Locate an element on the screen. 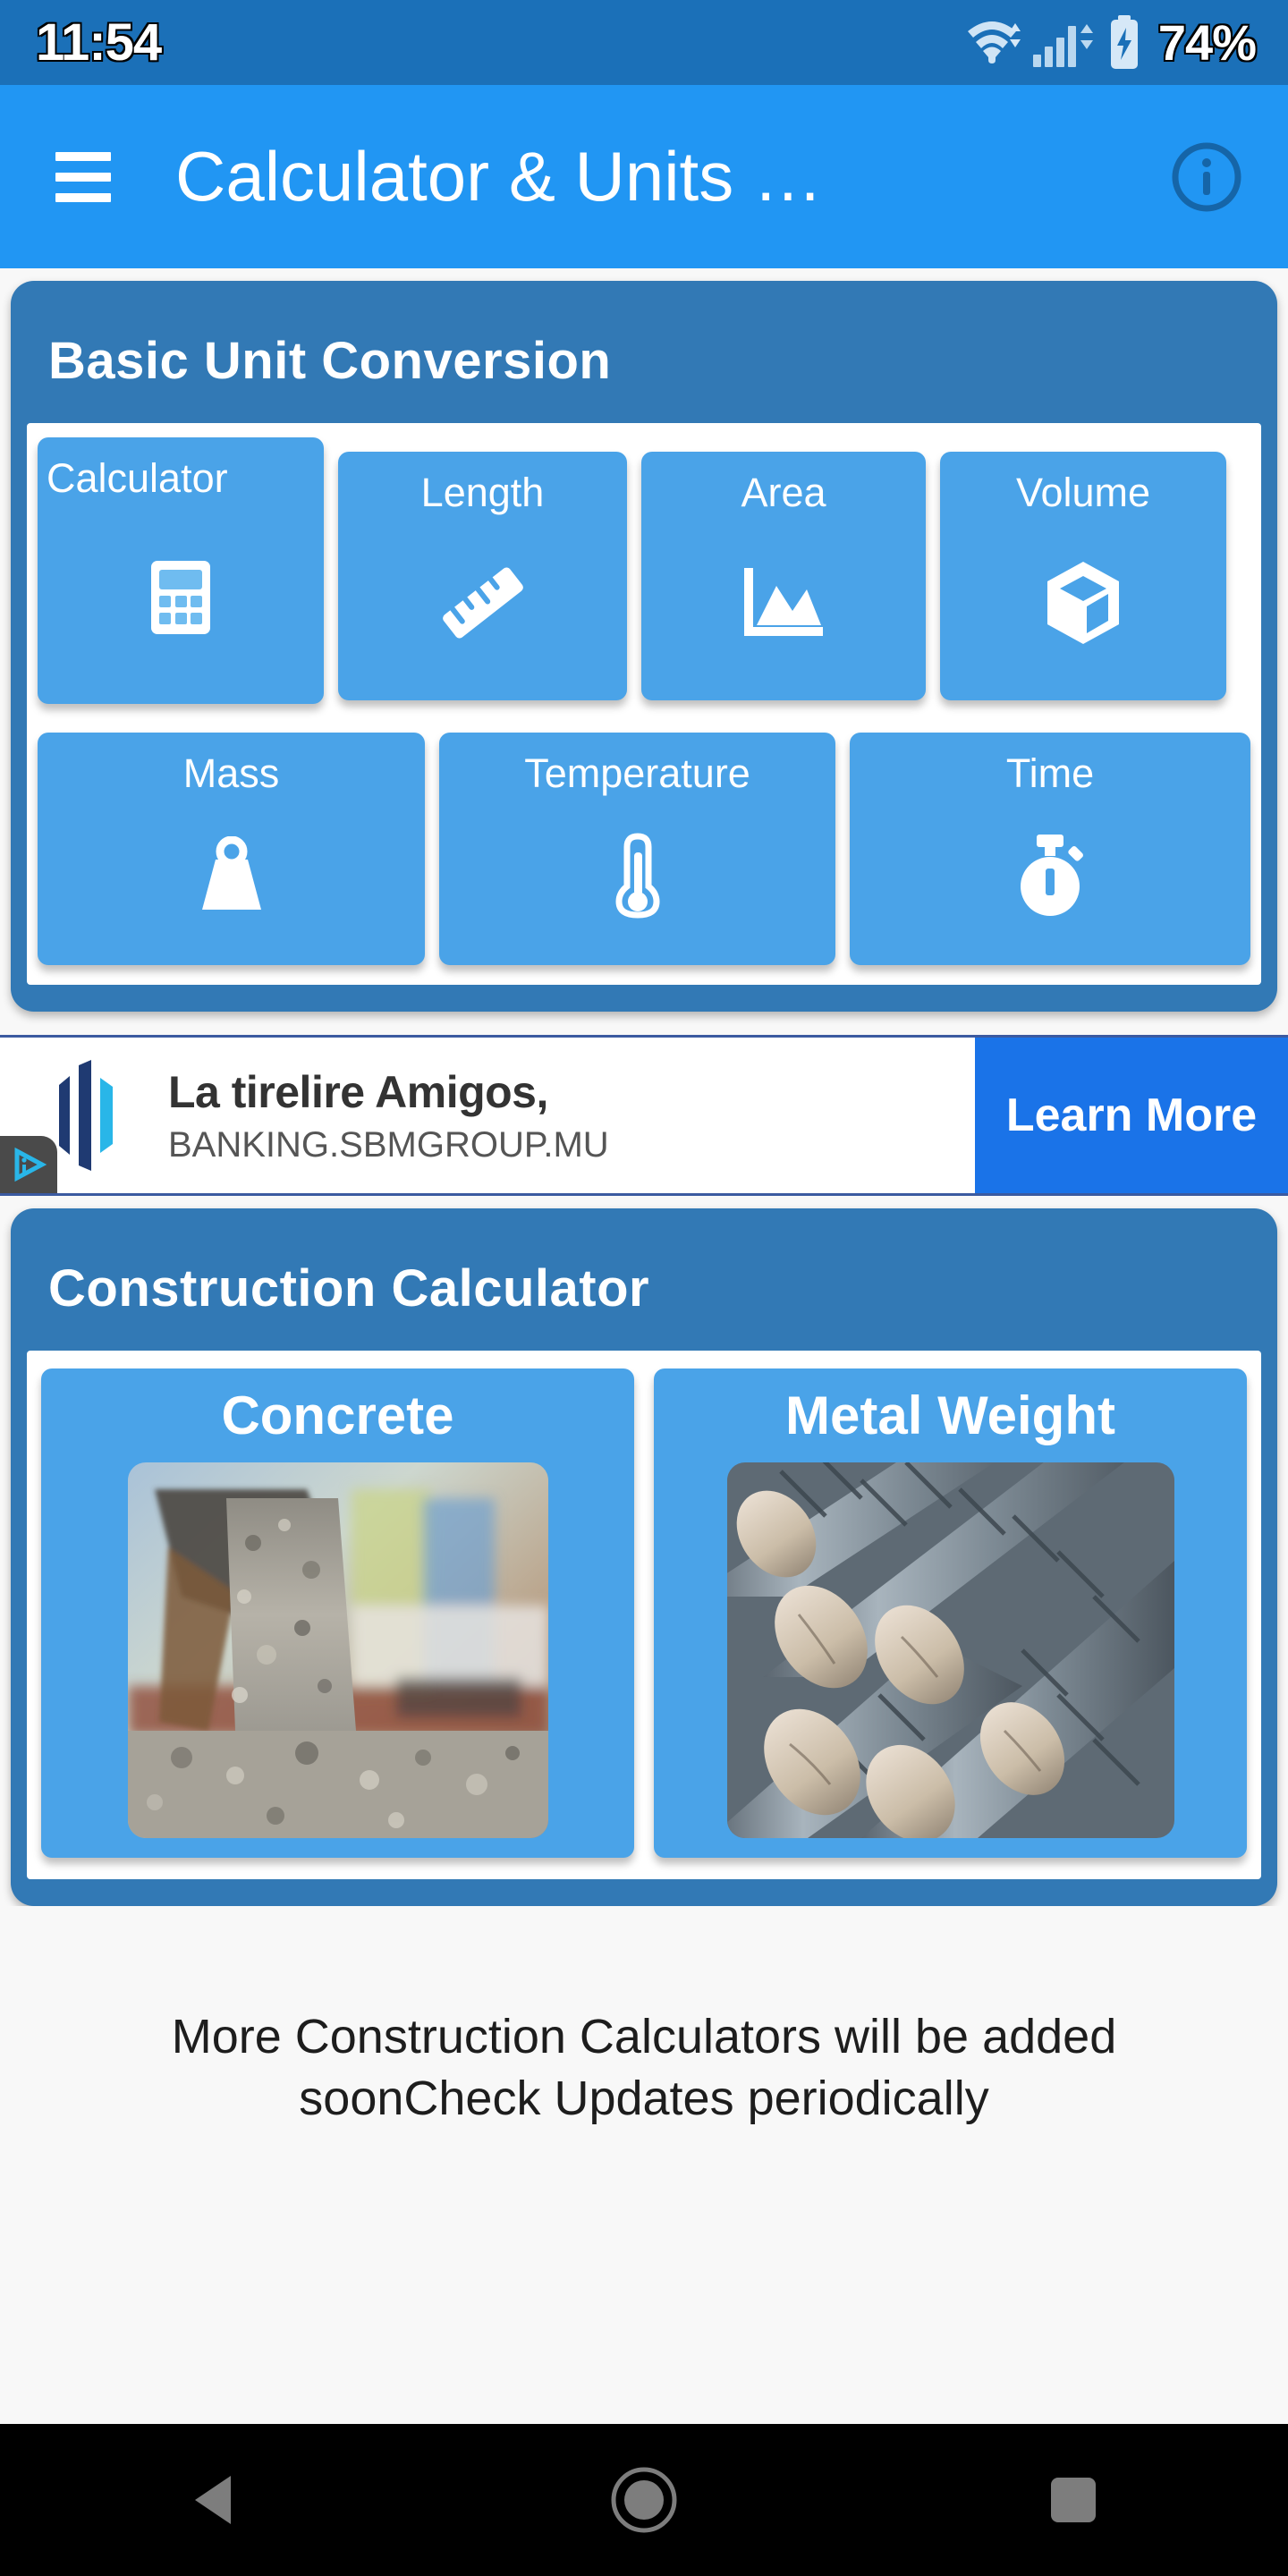  tile-row-1: Calculator Length Area Volume is located at coordinates (644, 570).